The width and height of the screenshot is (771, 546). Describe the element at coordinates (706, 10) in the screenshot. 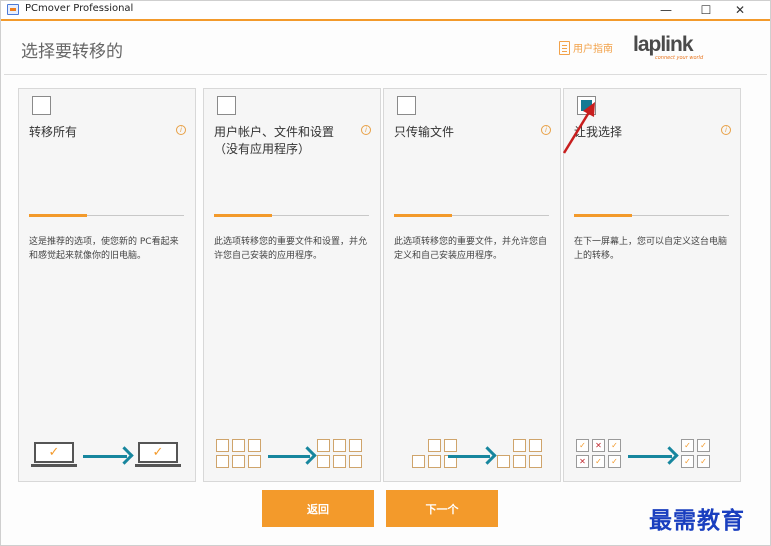

I see `maximize-button: ☐` at that location.